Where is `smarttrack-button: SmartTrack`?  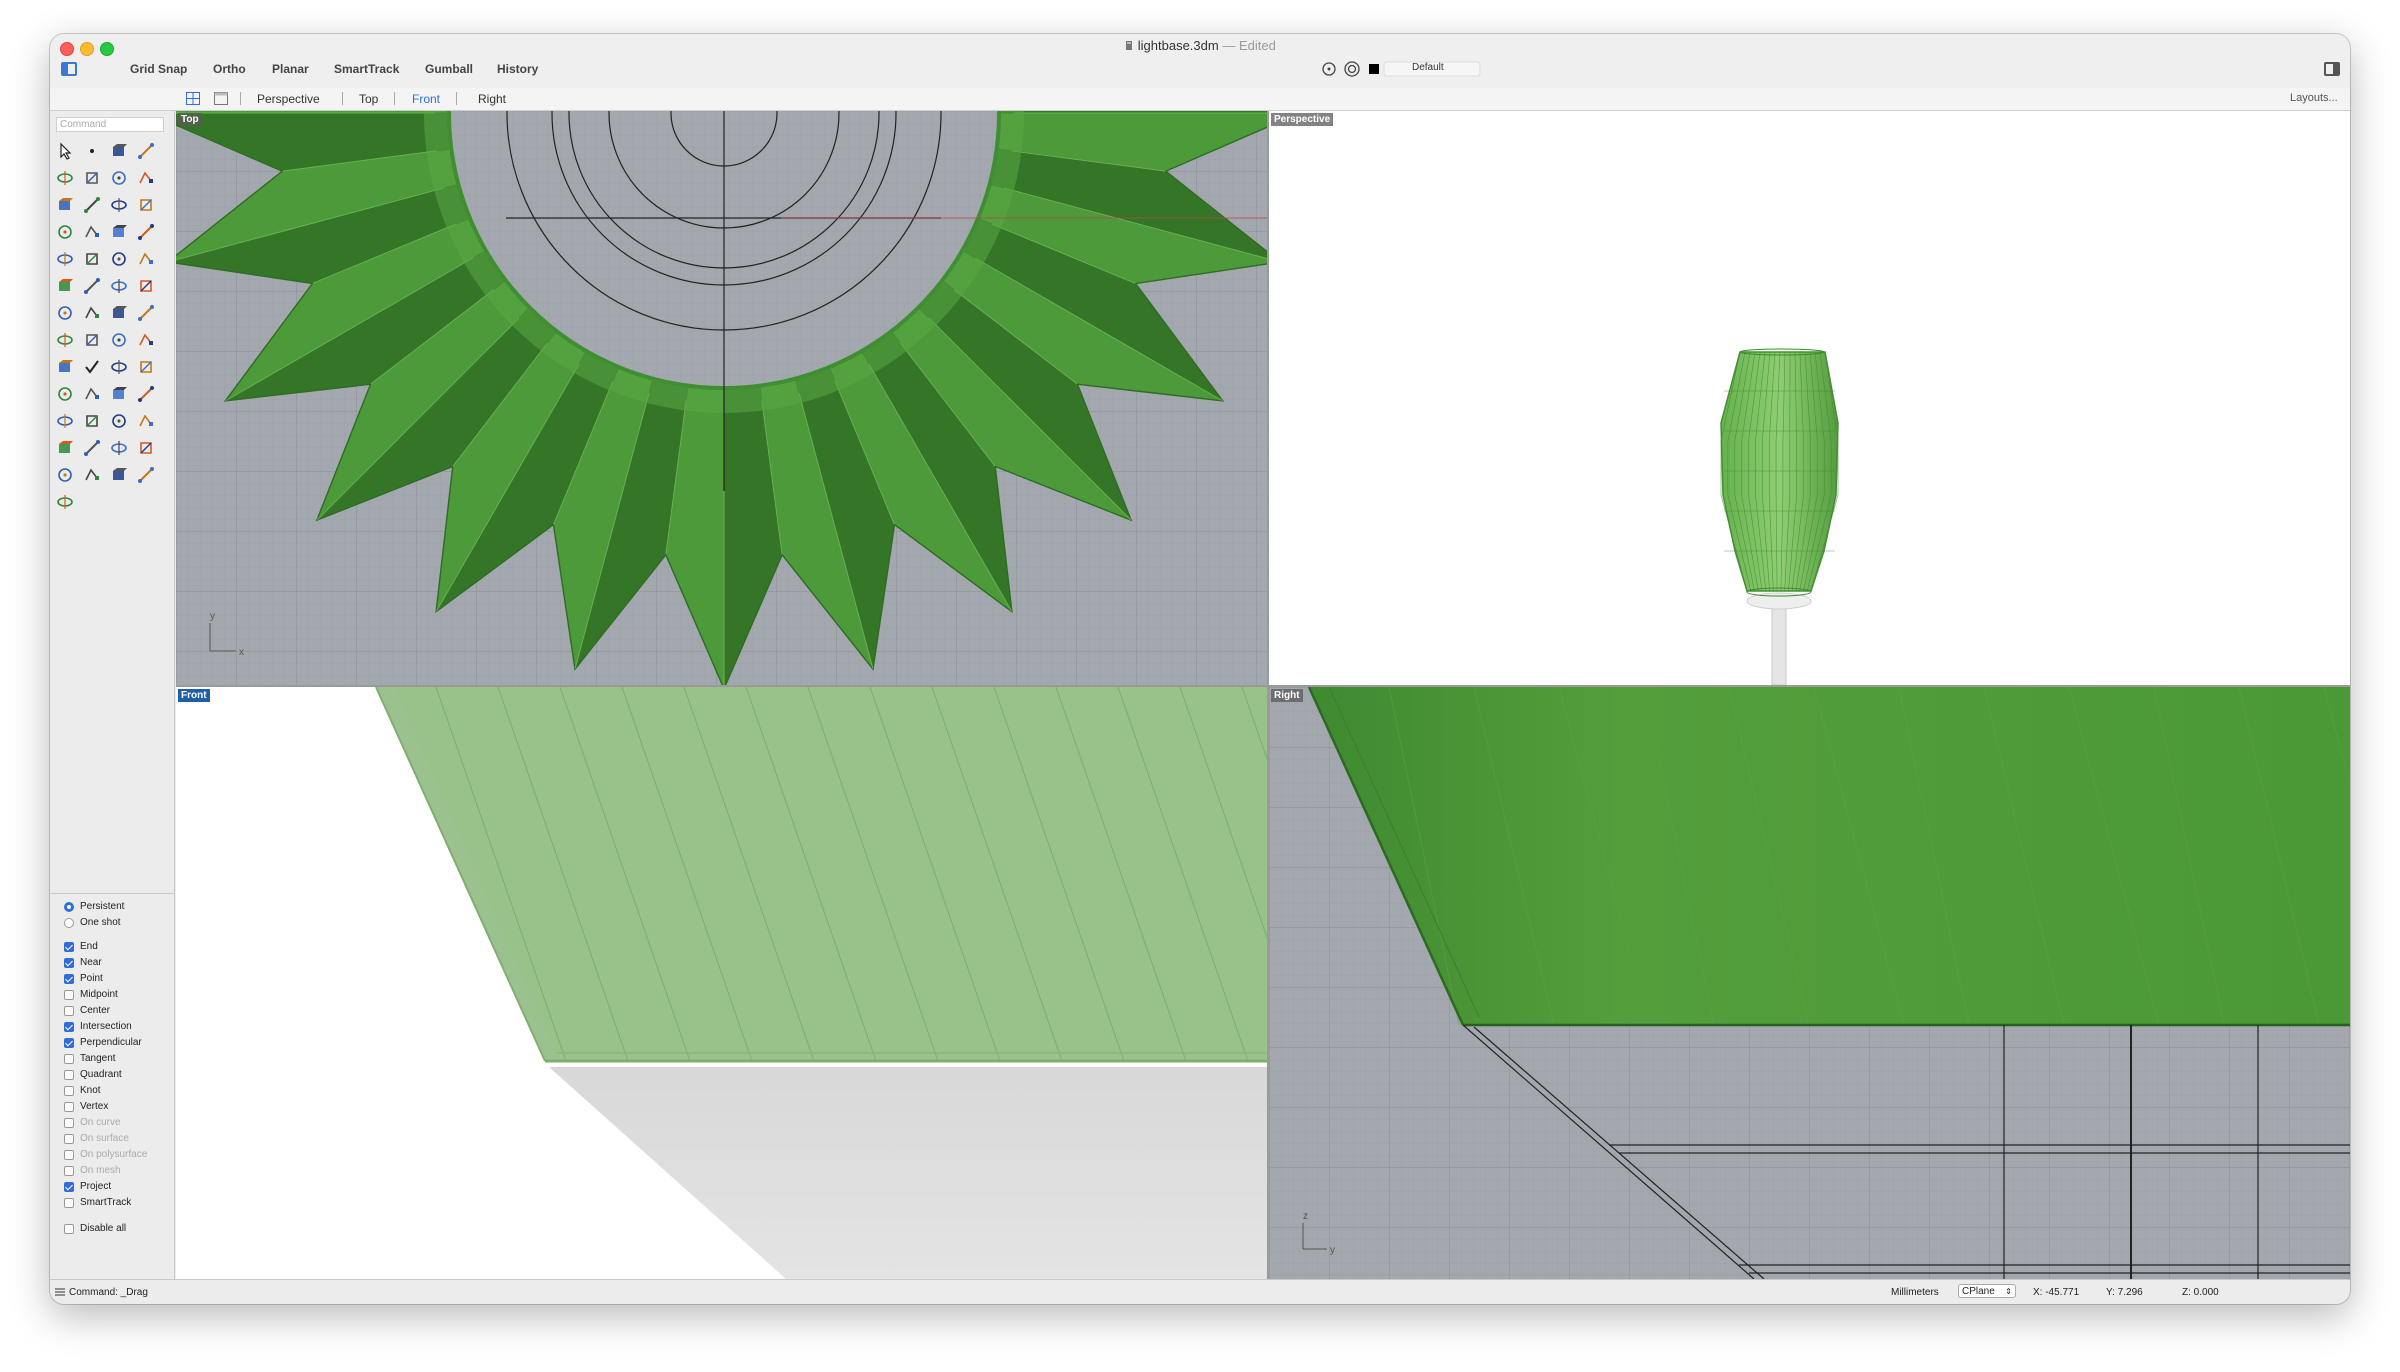
smarttrack-button: SmartTrack is located at coordinates (366, 69).